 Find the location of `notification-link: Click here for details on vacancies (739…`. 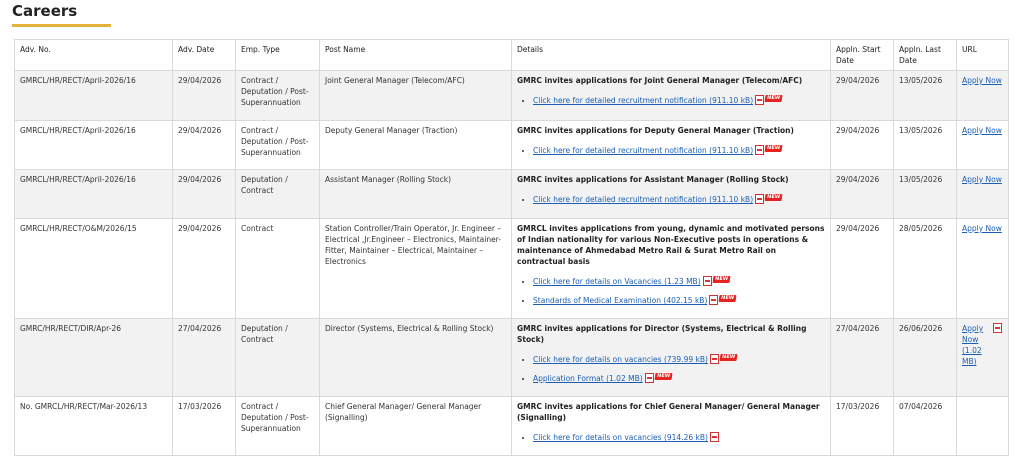

notification-link: Click here for details on vacancies (739… is located at coordinates (620, 359).